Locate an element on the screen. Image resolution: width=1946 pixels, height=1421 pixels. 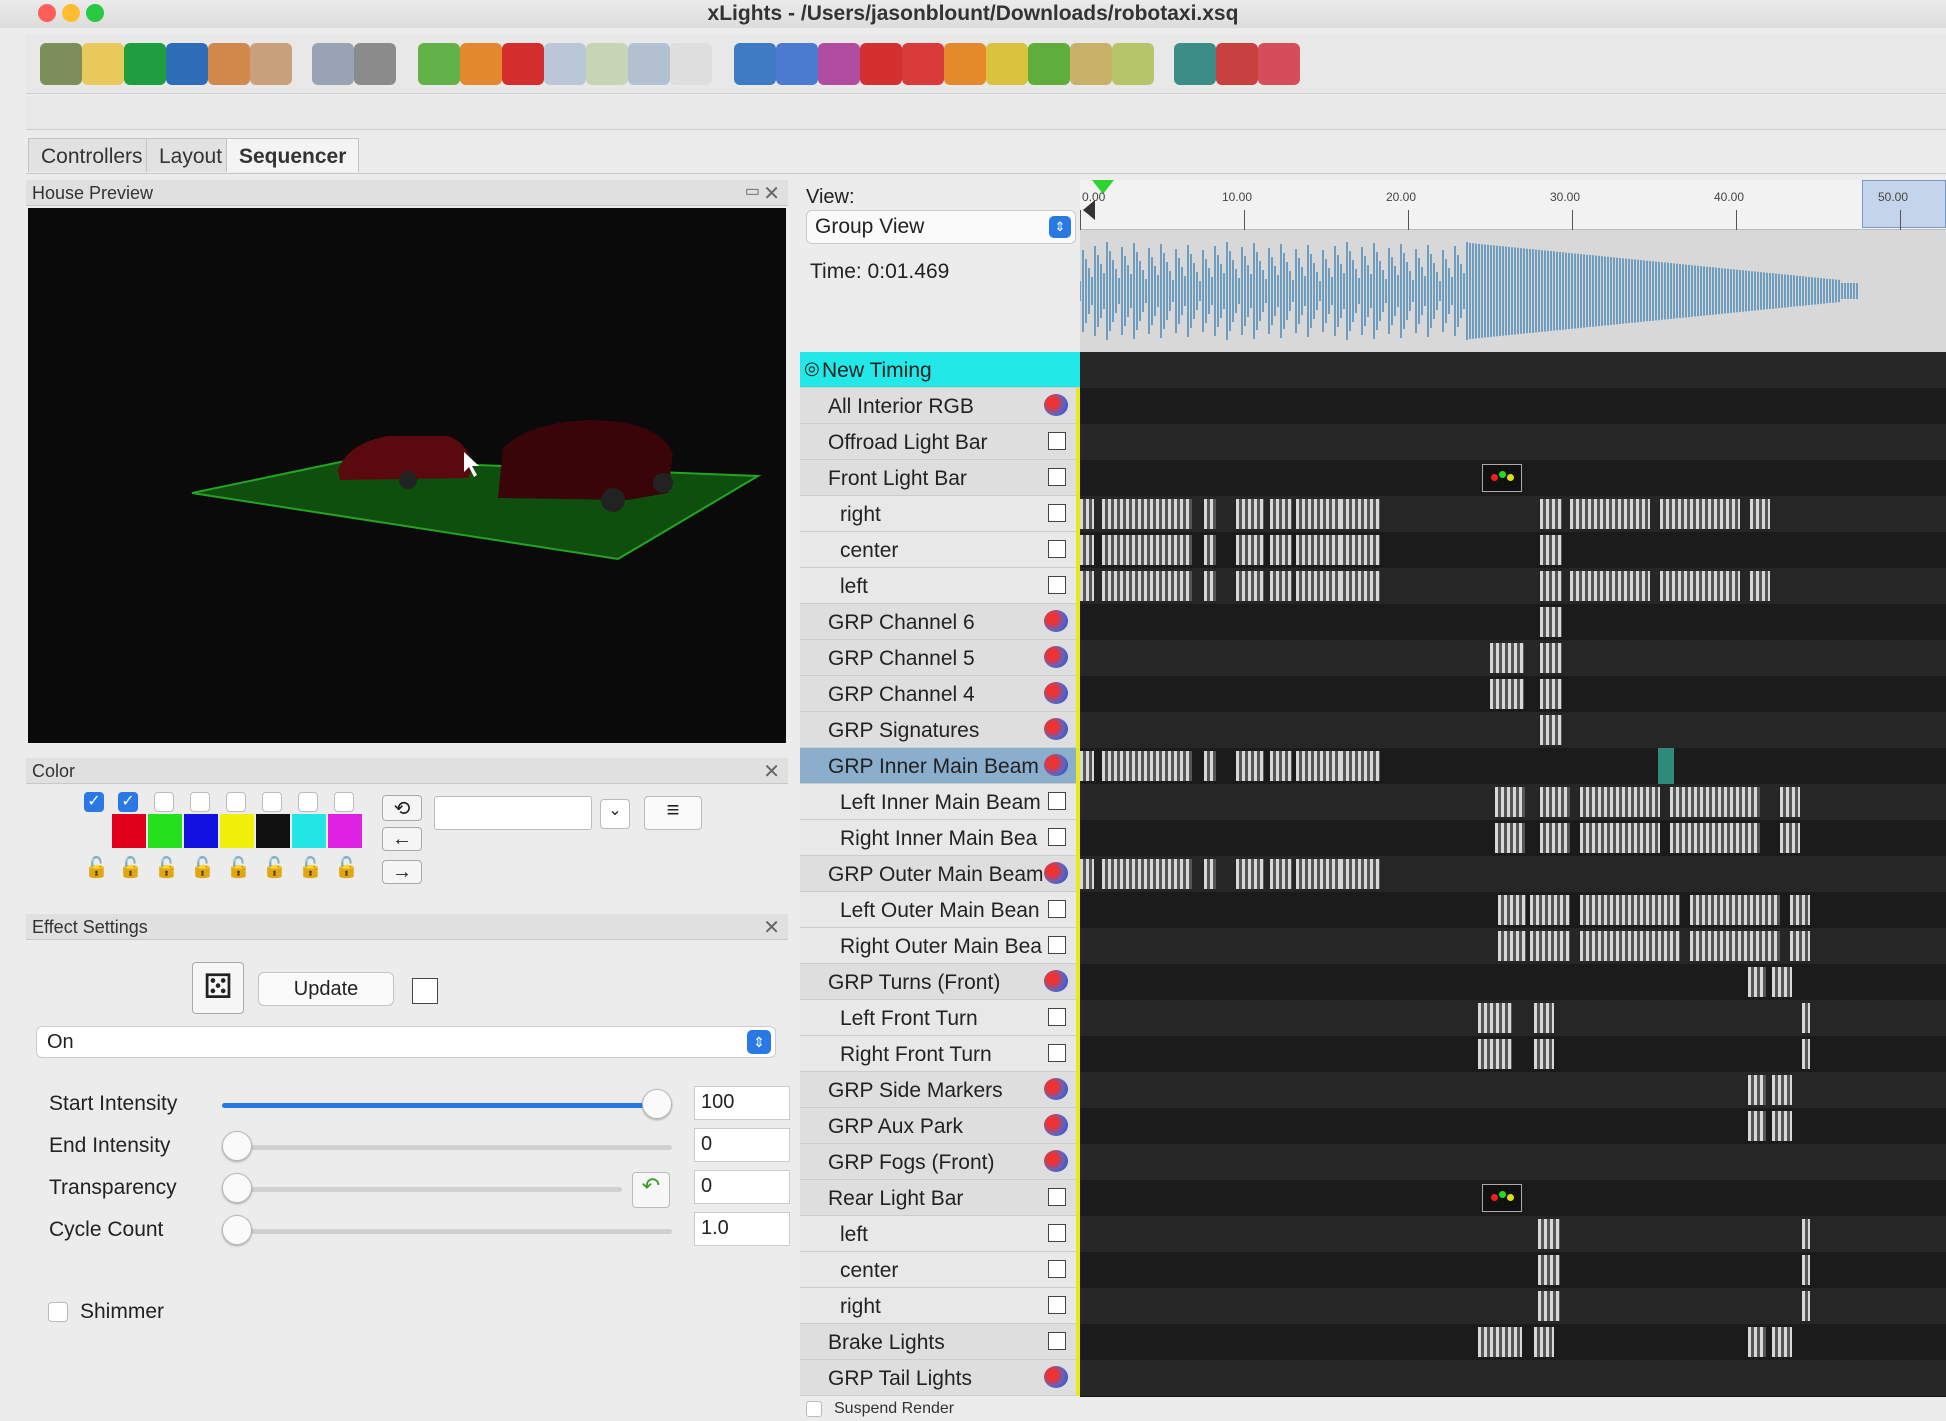
model-row: Offroad Light Bar is located at coordinates (940, 442).